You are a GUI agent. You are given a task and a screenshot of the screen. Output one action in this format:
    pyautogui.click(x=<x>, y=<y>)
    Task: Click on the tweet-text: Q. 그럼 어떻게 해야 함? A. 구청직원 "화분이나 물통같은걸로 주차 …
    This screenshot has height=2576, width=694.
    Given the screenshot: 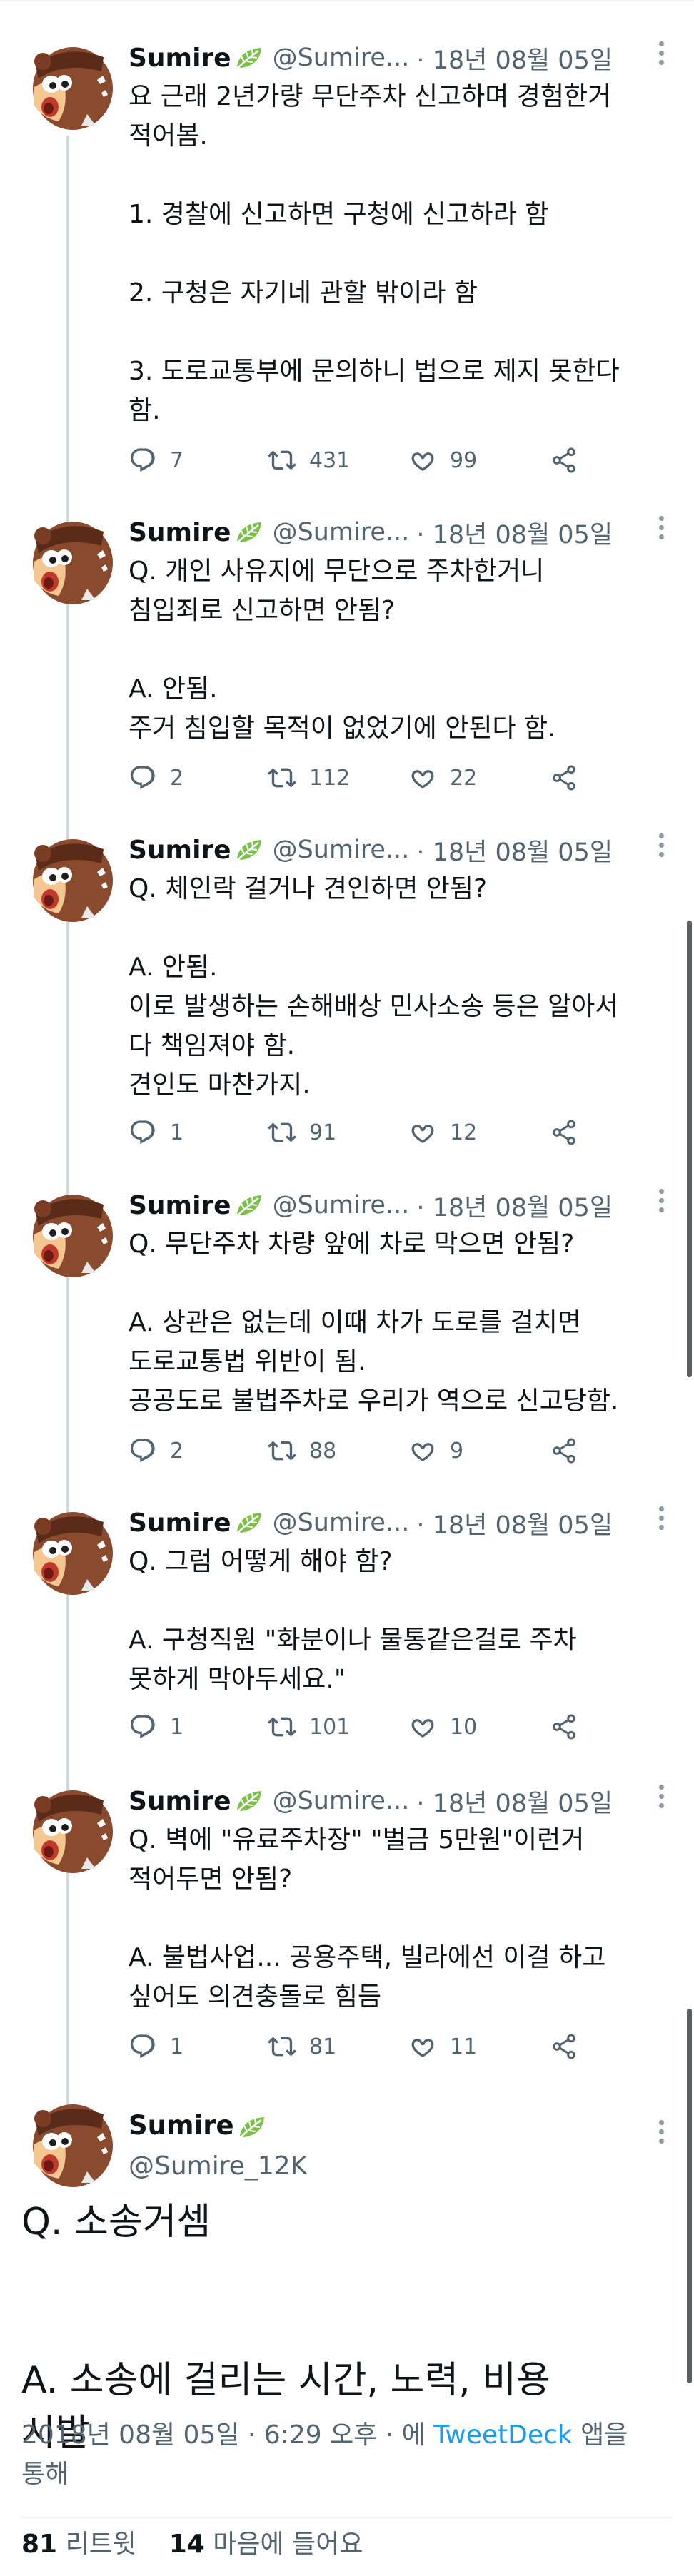 What is the action you would take?
    pyautogui.click(x=353, y=1620)
    